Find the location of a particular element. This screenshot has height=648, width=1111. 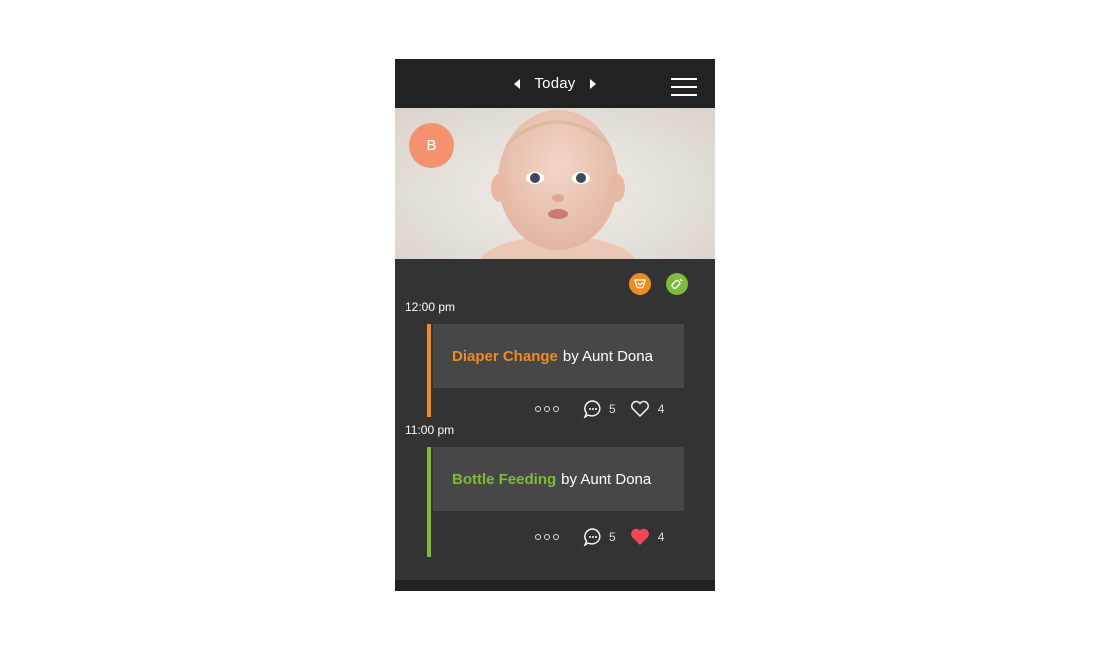

entry-time: 11:00 pm is located at coordinates (430, 430).